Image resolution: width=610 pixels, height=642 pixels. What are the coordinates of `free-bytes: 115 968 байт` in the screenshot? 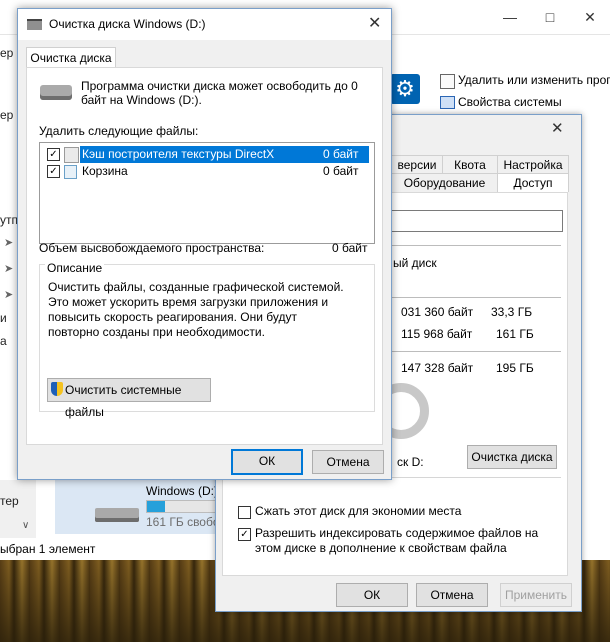 It's located at (437, 334).